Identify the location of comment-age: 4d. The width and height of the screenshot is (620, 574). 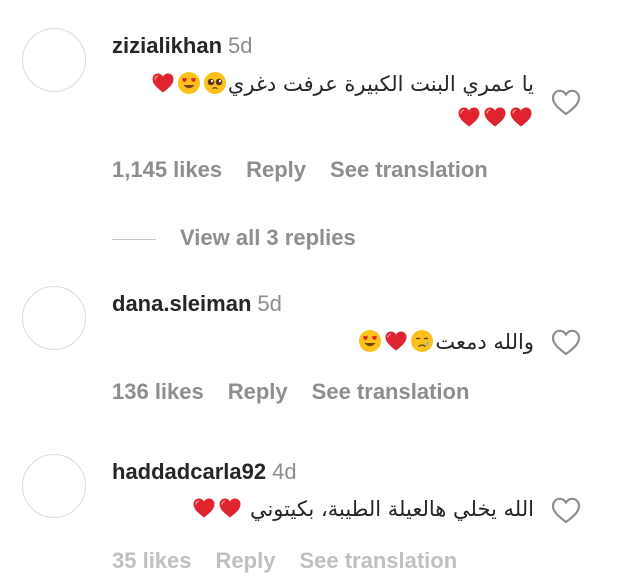
(284, 471).